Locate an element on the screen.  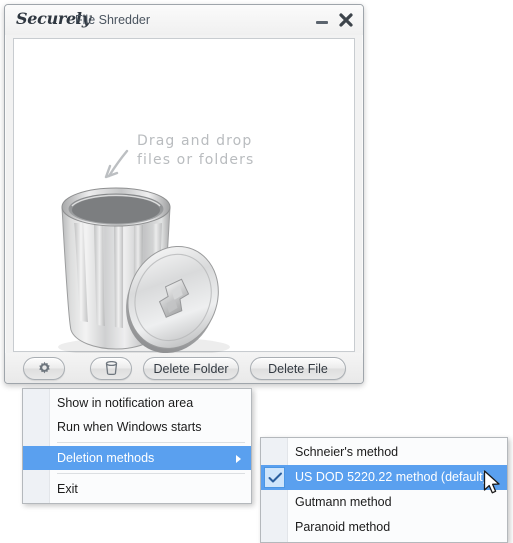
check-icon is located at coordinates (275, 477).